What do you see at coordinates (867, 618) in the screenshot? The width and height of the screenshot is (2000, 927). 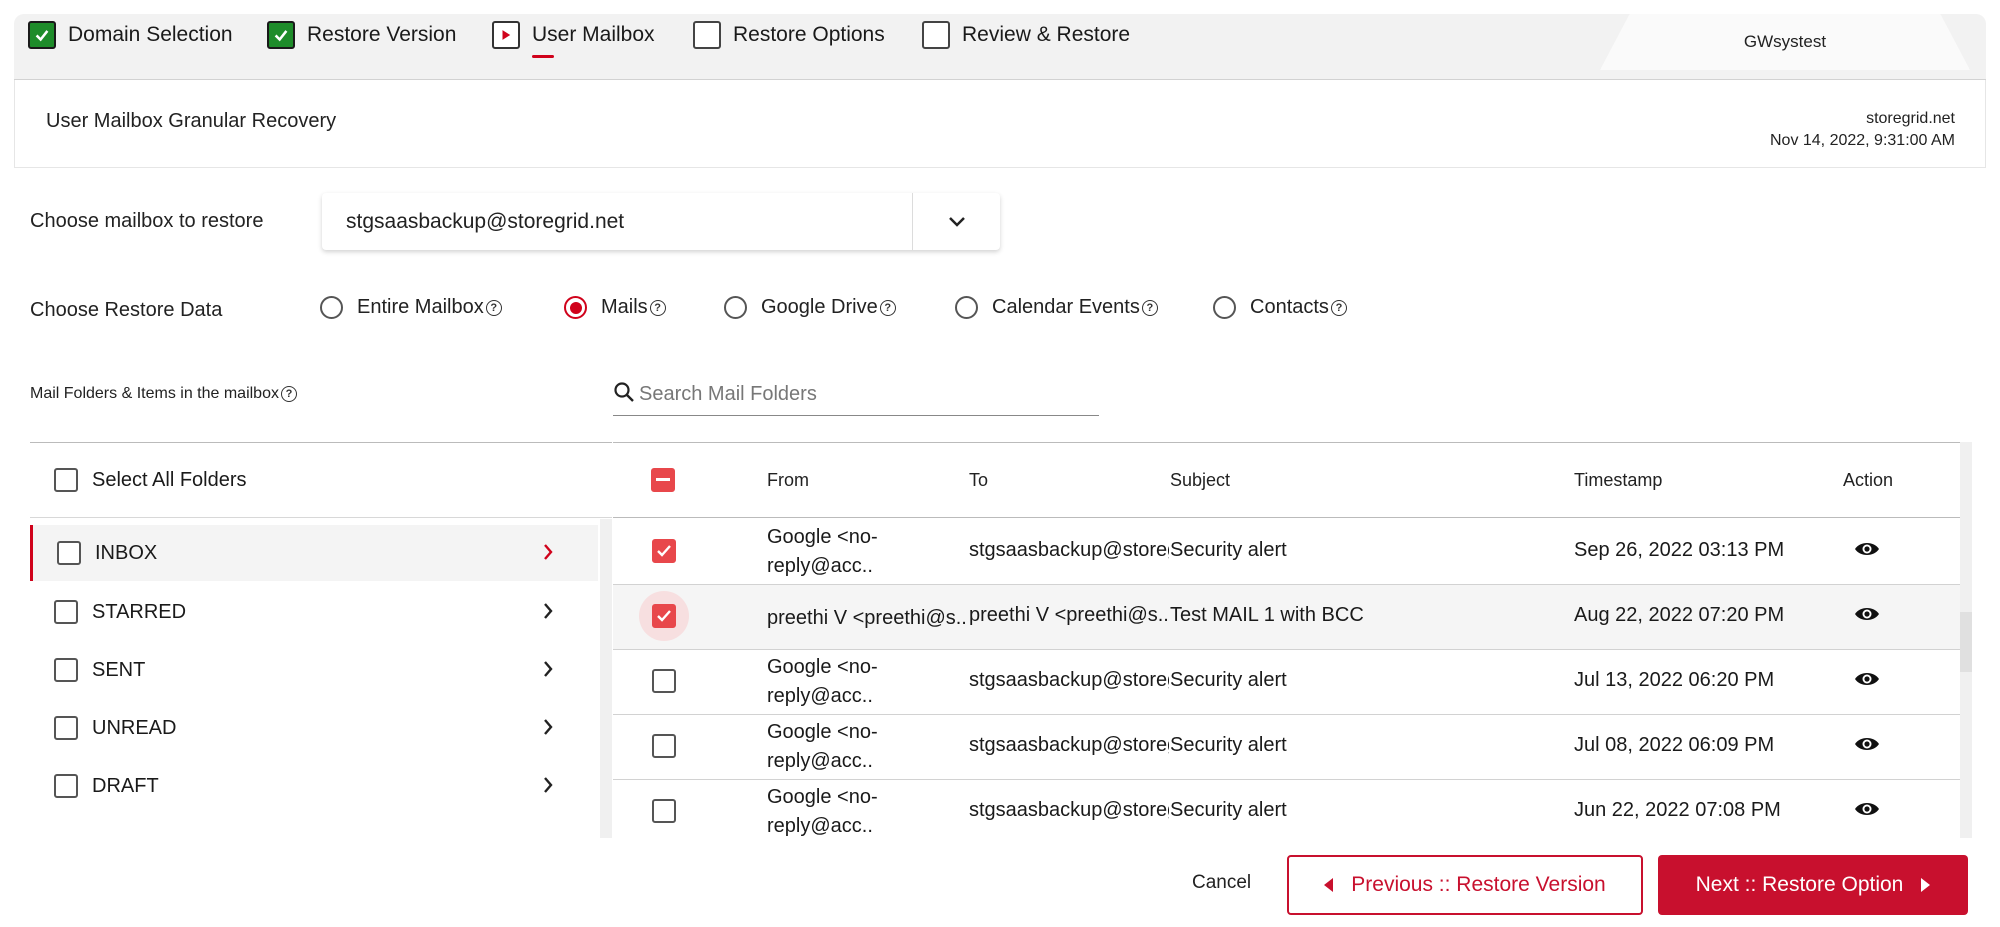 I see `cell-from: preethi V <preethi@s..` at bounding box center [867, 618].